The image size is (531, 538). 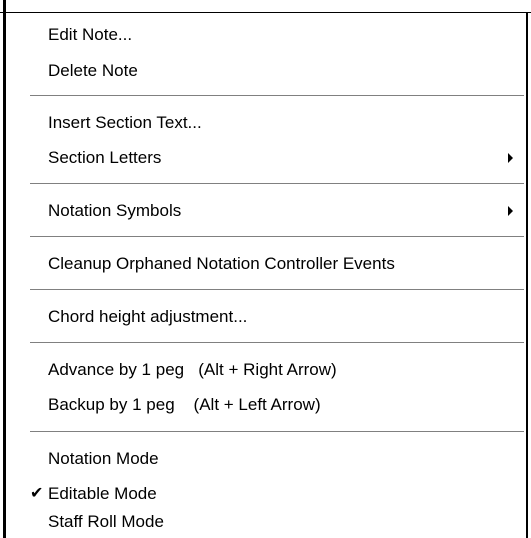 What do you see at coordinates (527, 275) in the screenshot?
I see `menu-right-border` at bounding box center [527, 275].